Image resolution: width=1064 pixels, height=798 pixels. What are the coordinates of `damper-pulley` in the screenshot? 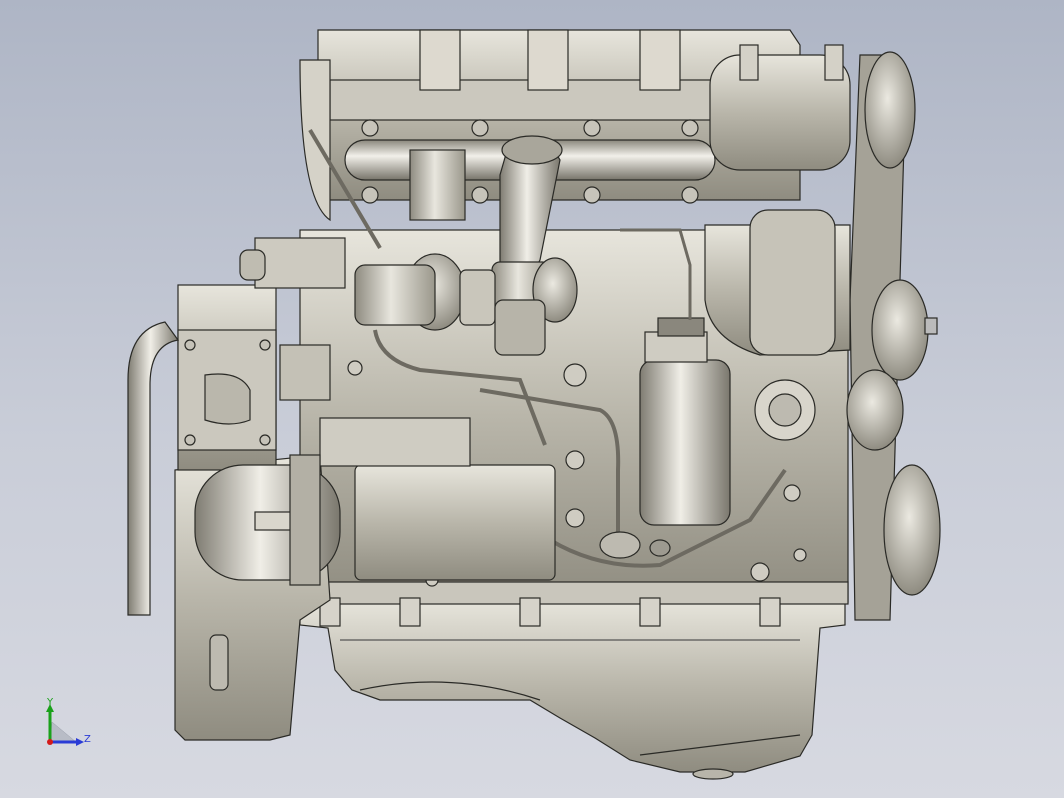 It's located at (912, 530).